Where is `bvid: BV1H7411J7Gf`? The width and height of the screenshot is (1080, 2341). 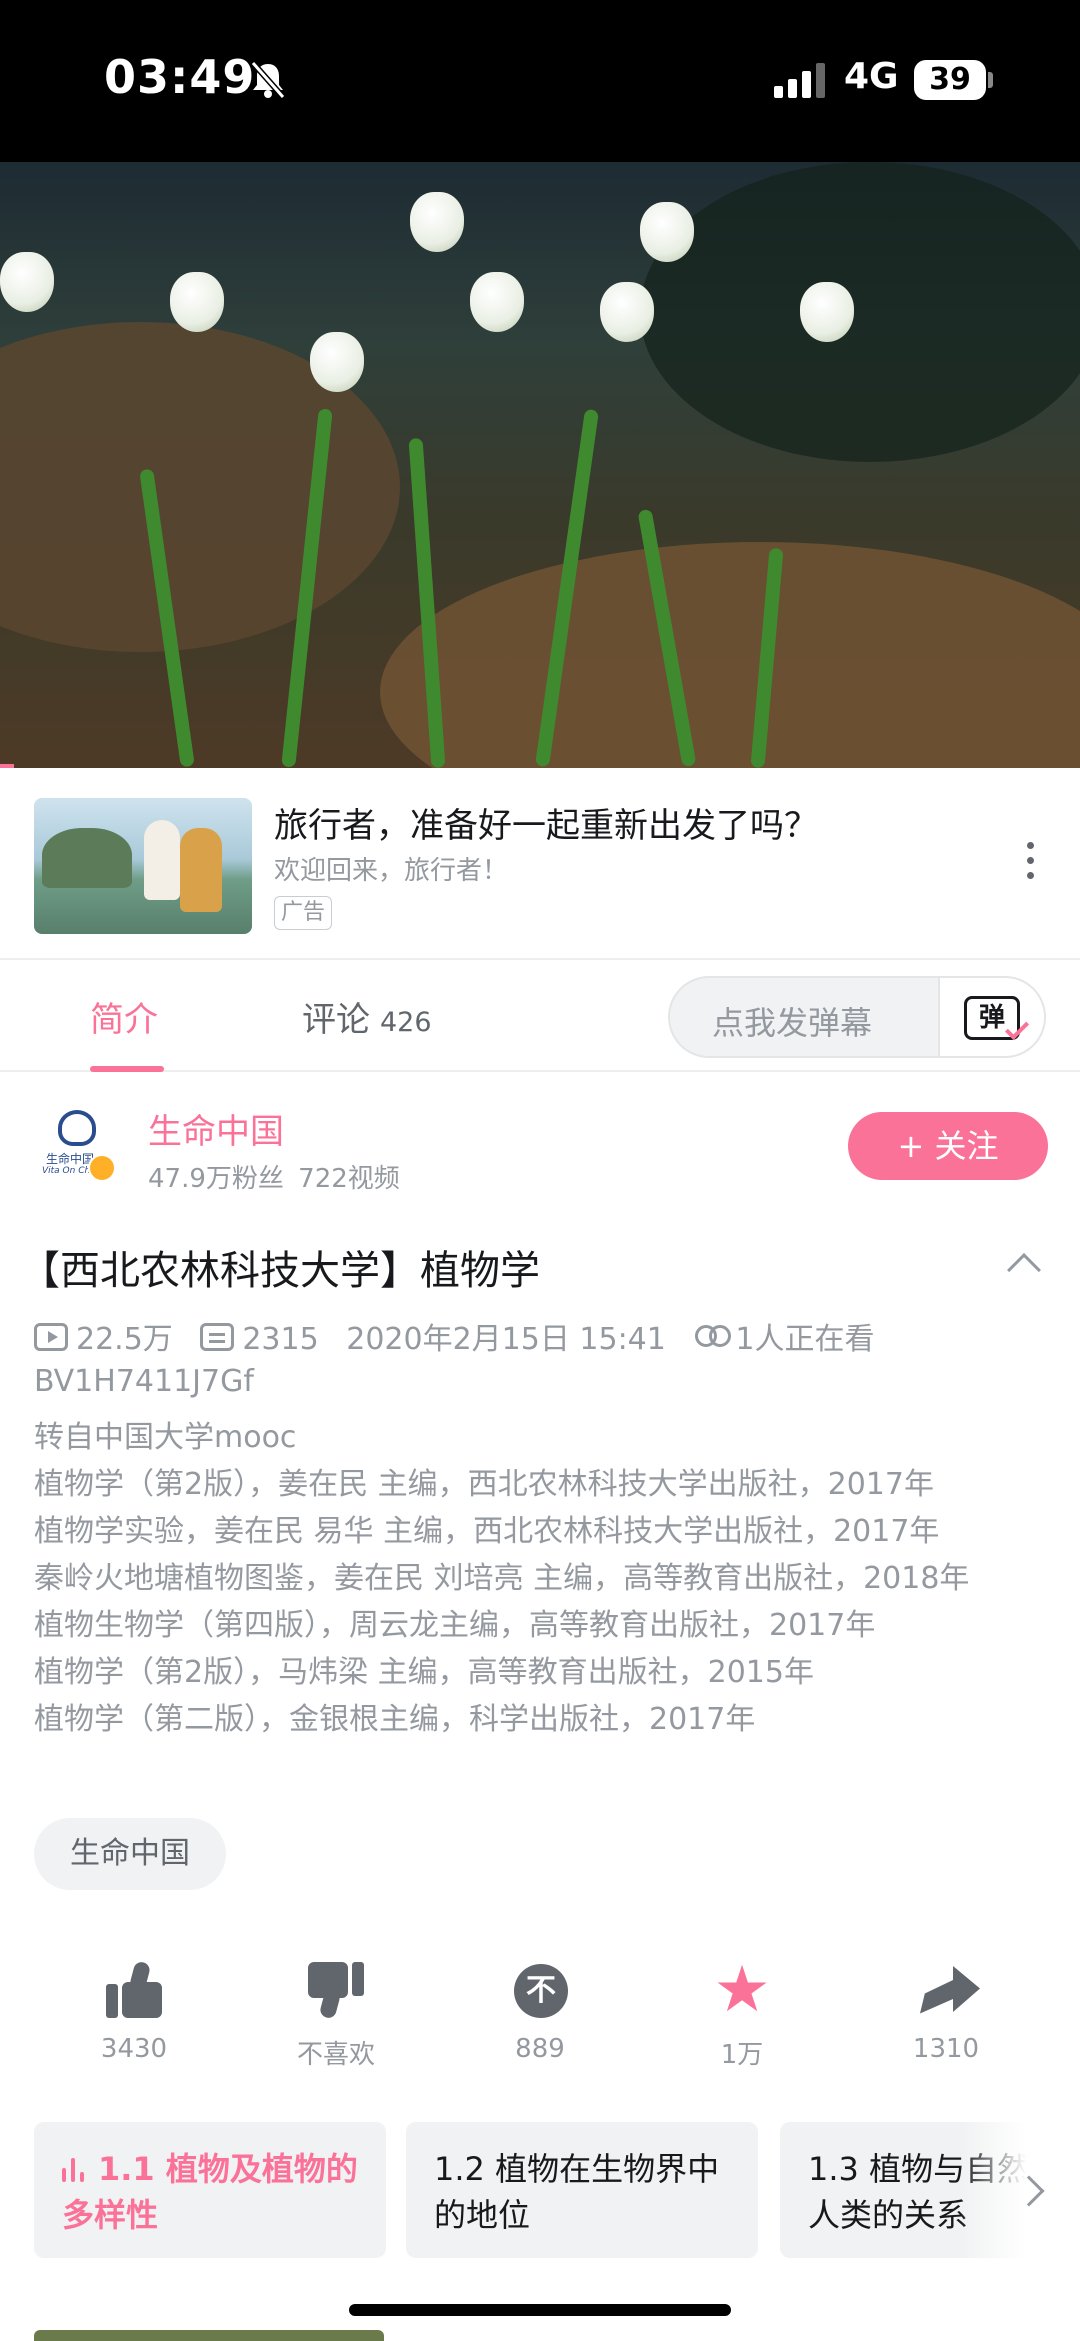 bvid: BV1H7411J7Gf is located at coordinates (144, 1381).